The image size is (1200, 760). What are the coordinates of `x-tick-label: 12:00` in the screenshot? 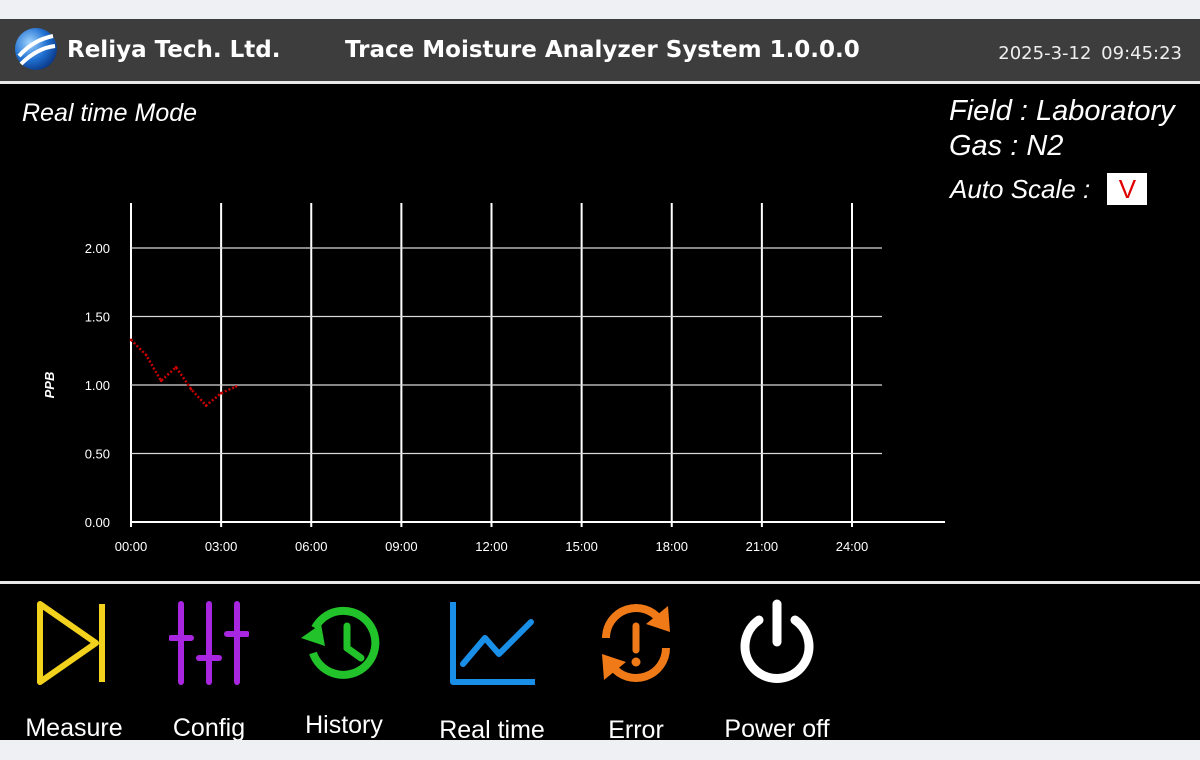 It's located at (491, 546).